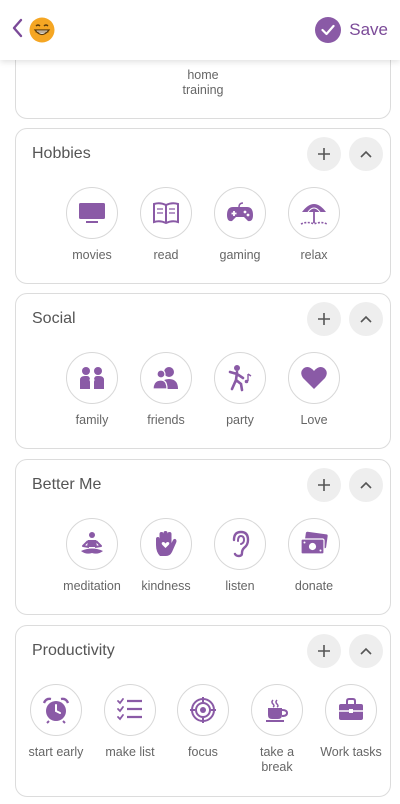  Describe the element at coordinates (314, 214) in the screenshot. I see `beach-umbrella-icon` at that location.